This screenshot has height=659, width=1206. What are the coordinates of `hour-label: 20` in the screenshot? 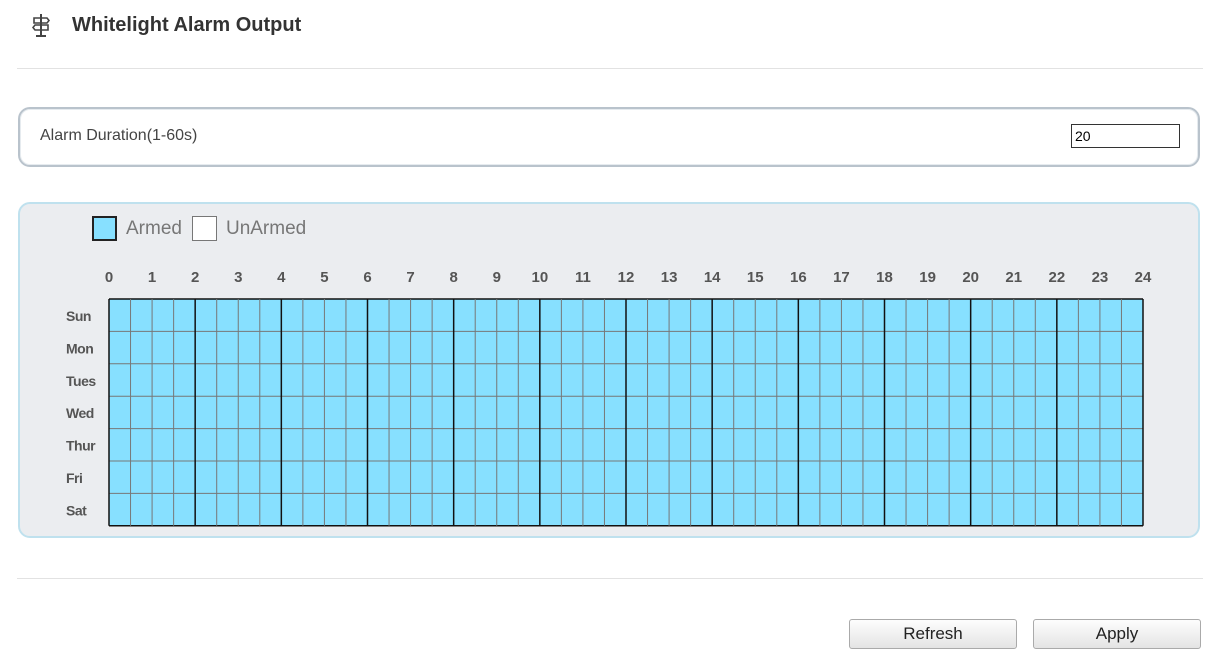 It's located at (970, 277).